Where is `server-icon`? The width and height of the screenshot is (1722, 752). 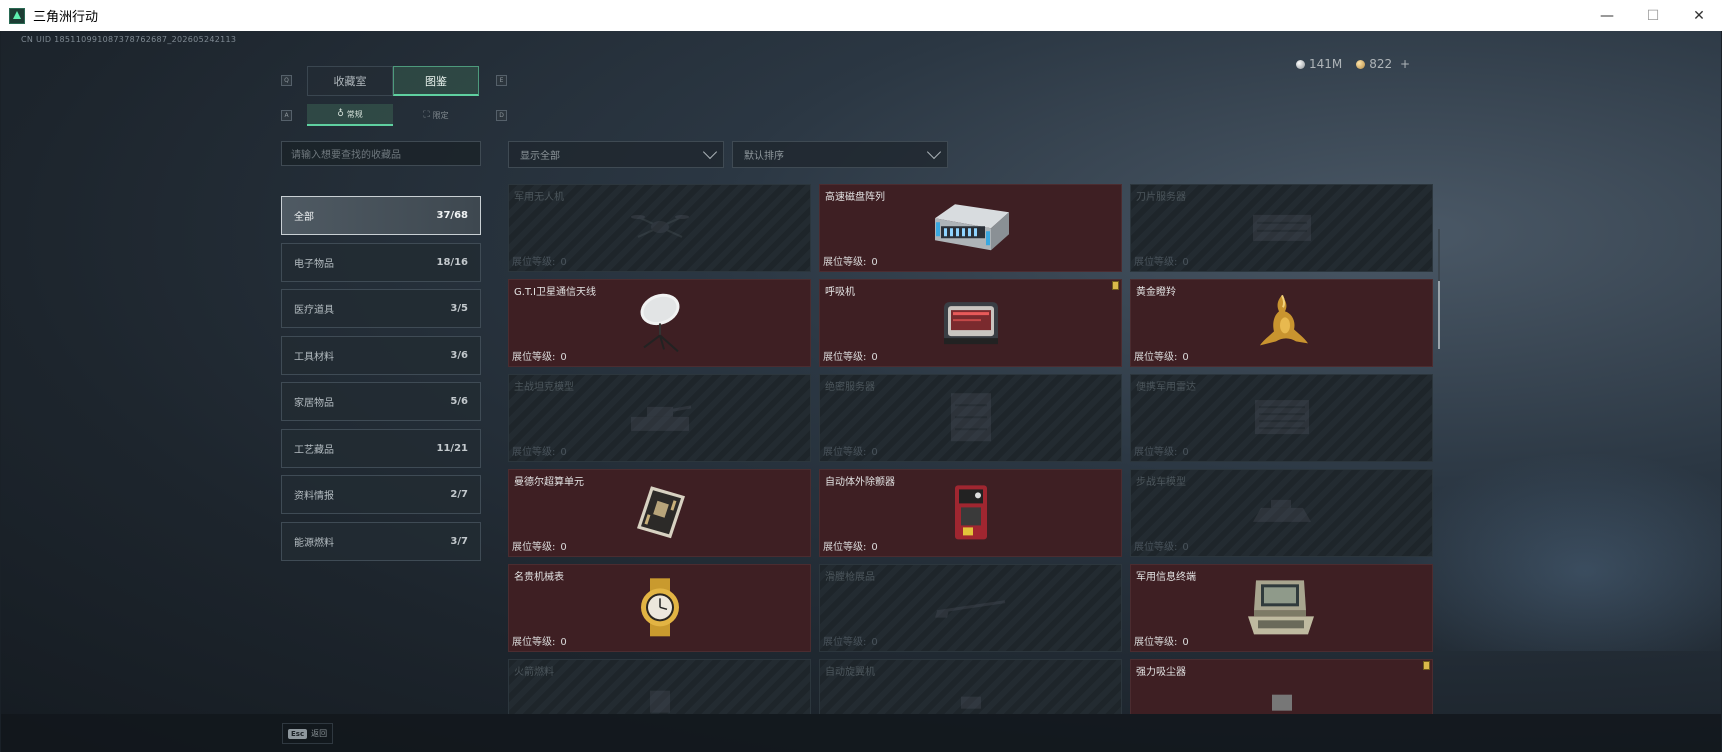
server-icon is located at coordinates (971, 419).